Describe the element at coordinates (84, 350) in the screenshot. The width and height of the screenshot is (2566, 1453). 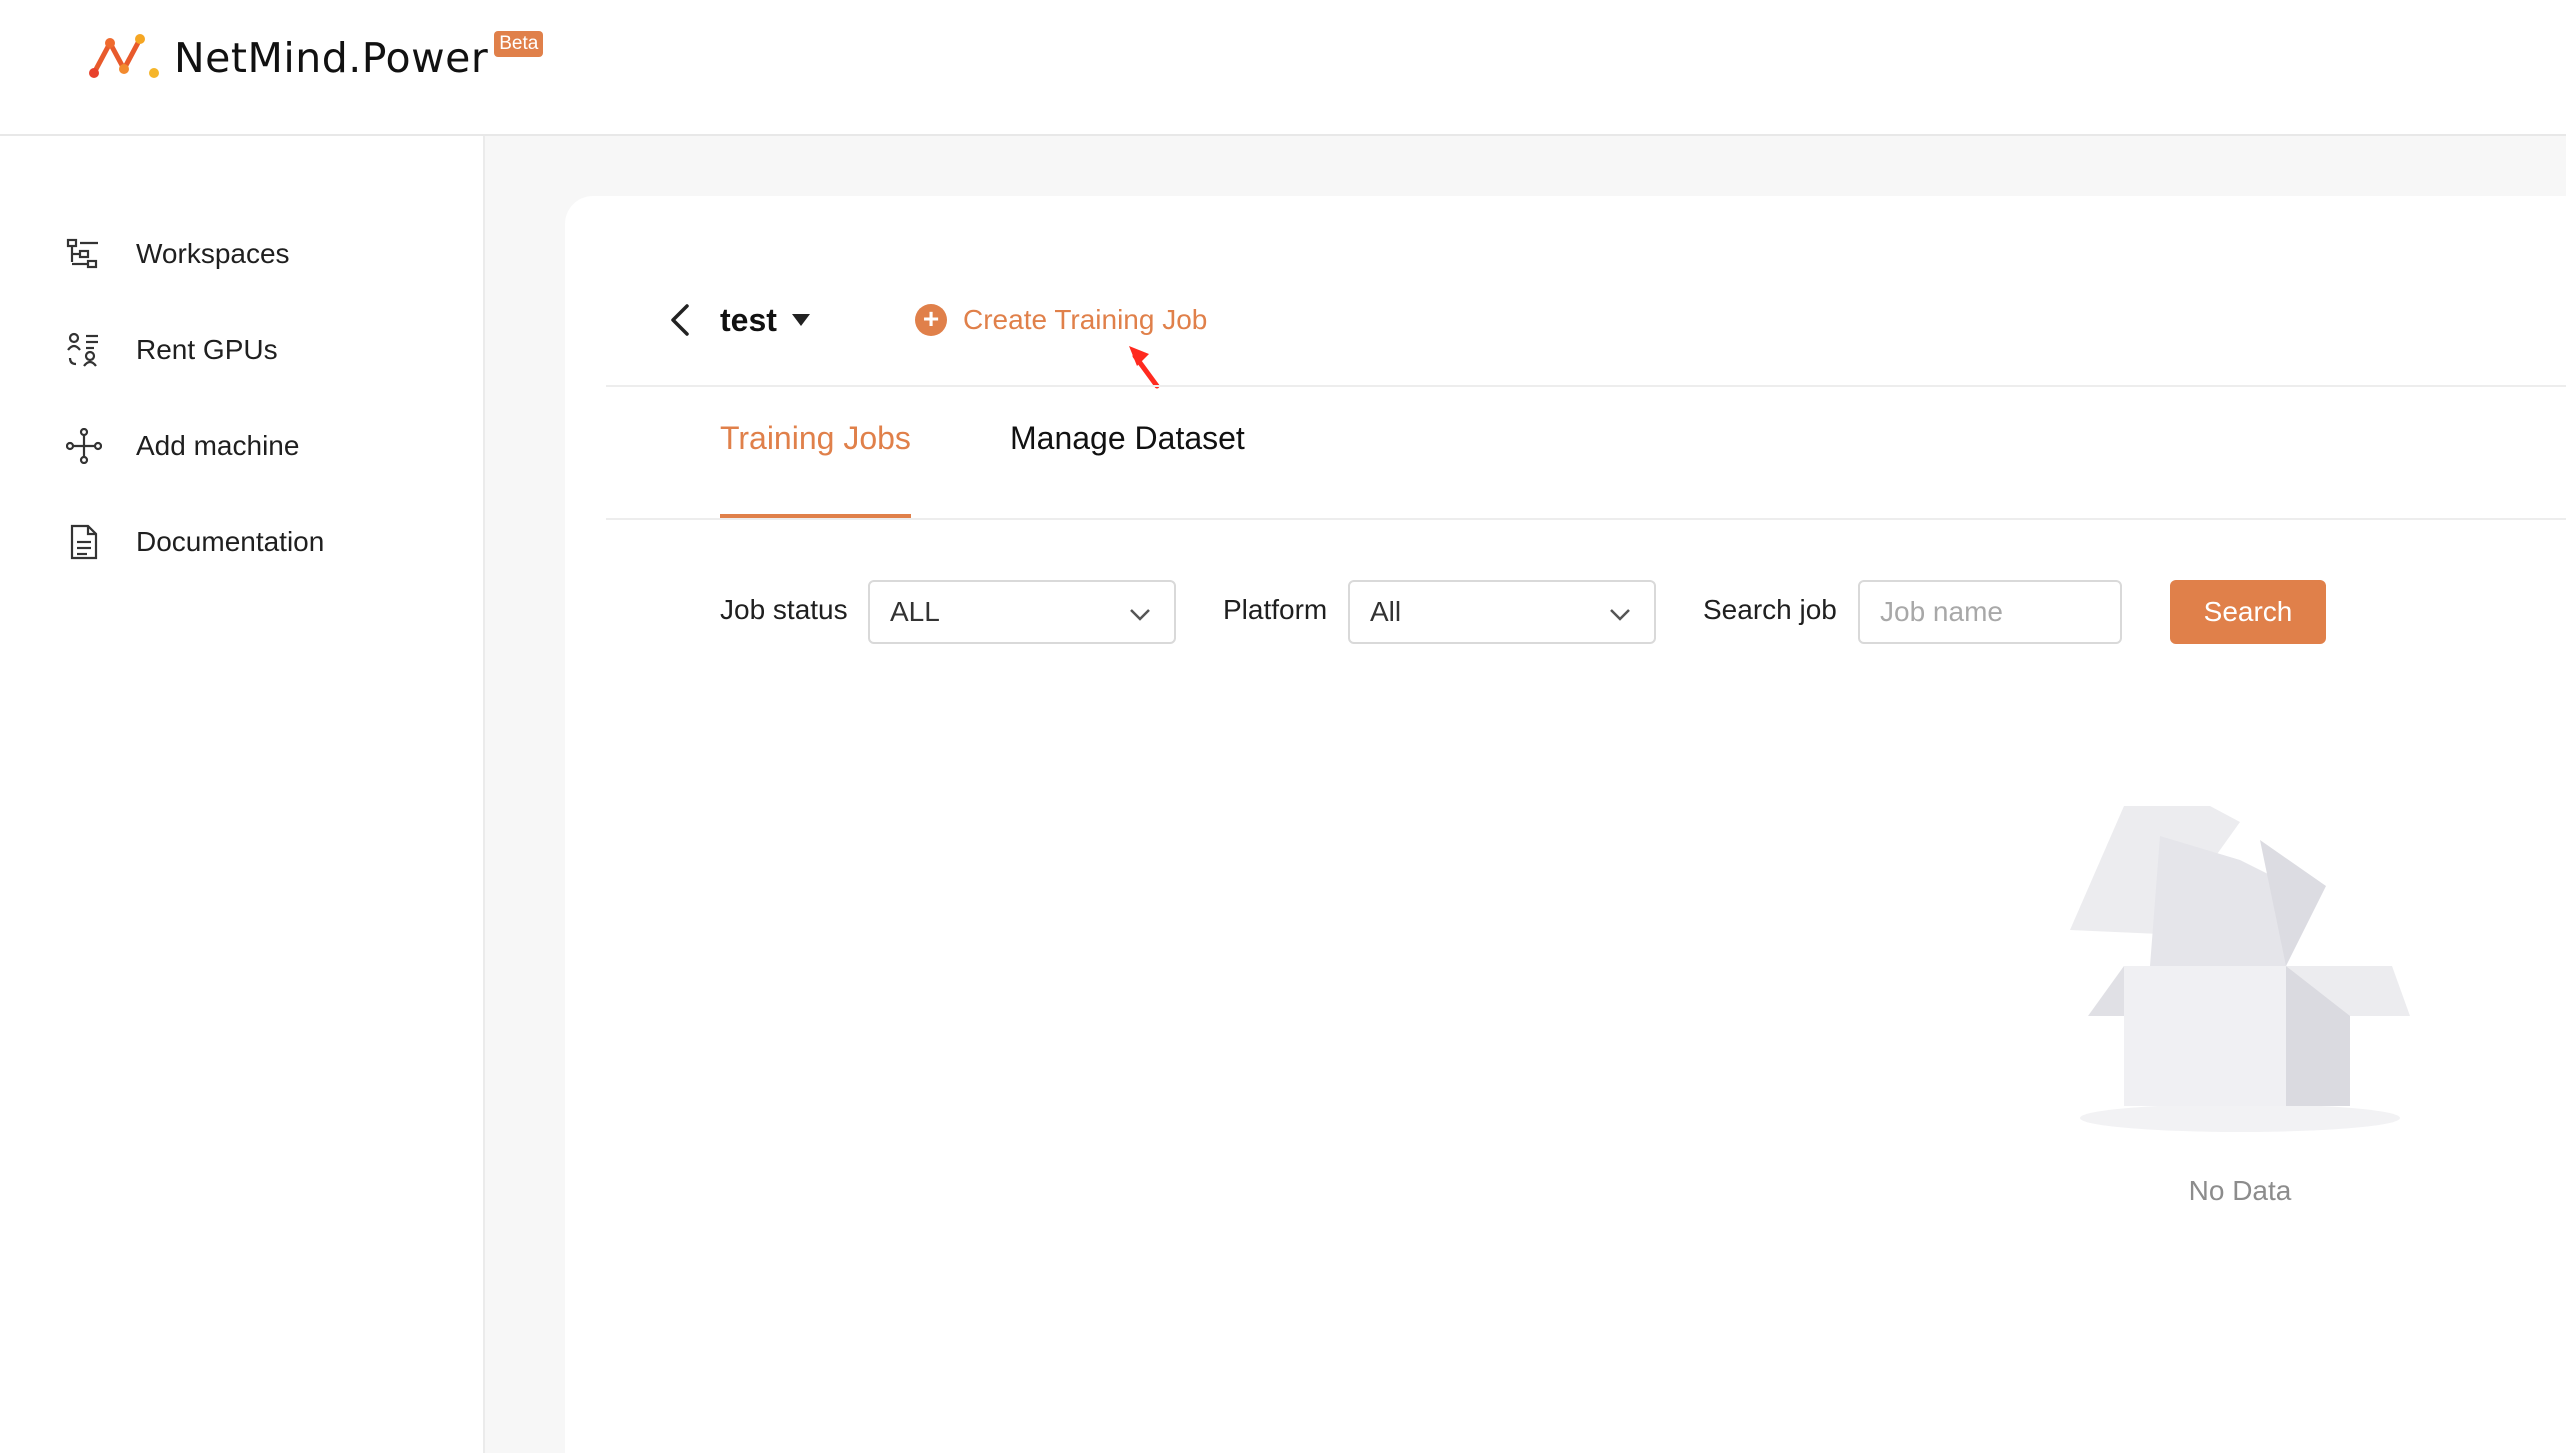
I see `rent-gpus-icon` at that location.